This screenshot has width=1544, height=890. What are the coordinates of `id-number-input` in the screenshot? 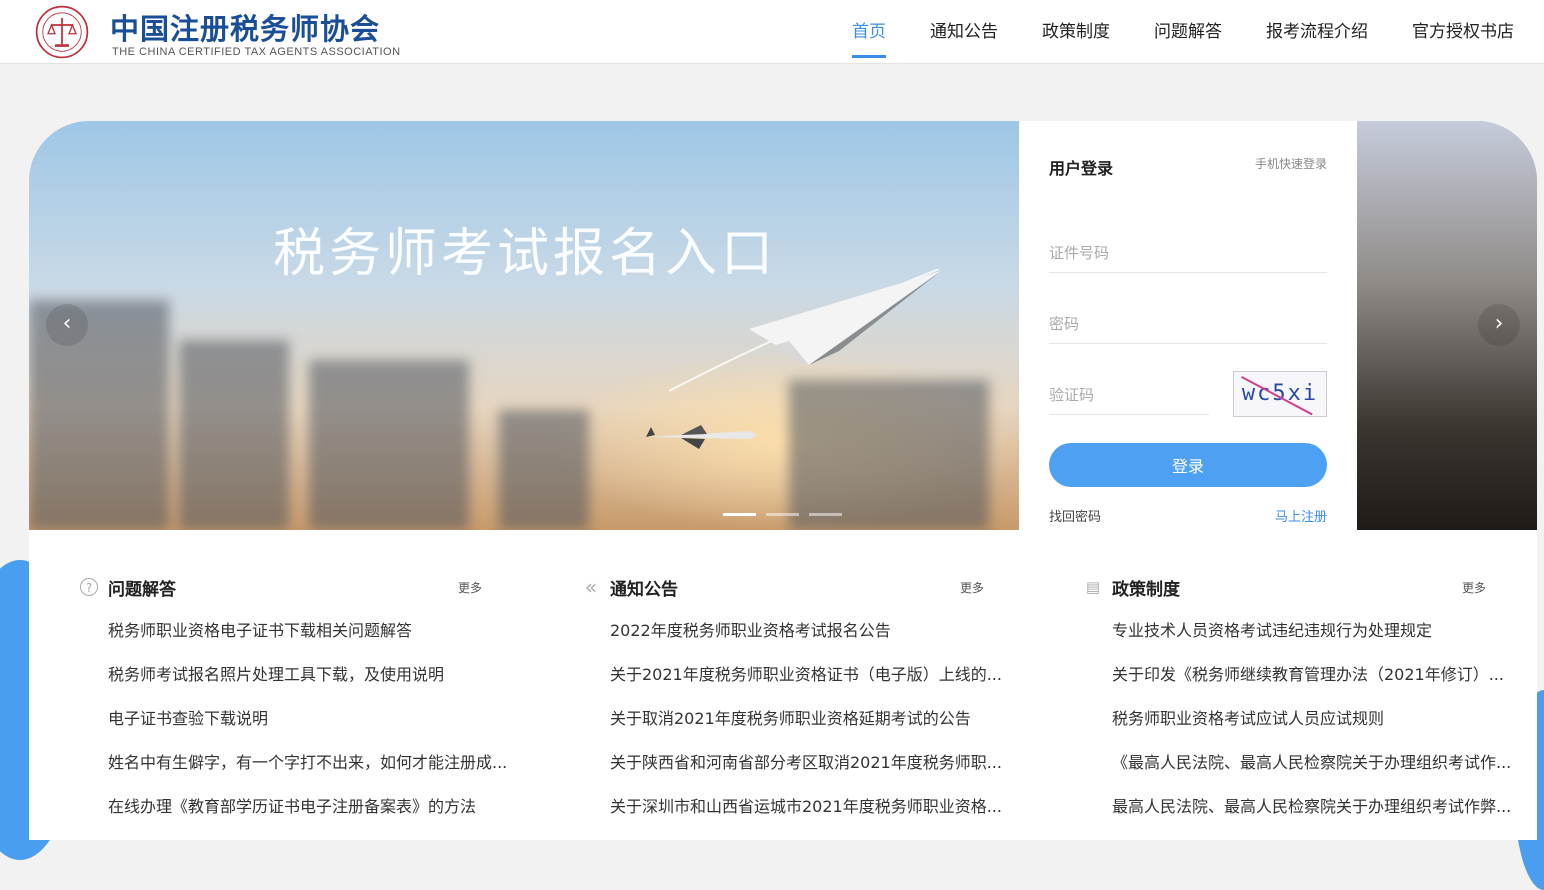 It's located at (1188, 253).